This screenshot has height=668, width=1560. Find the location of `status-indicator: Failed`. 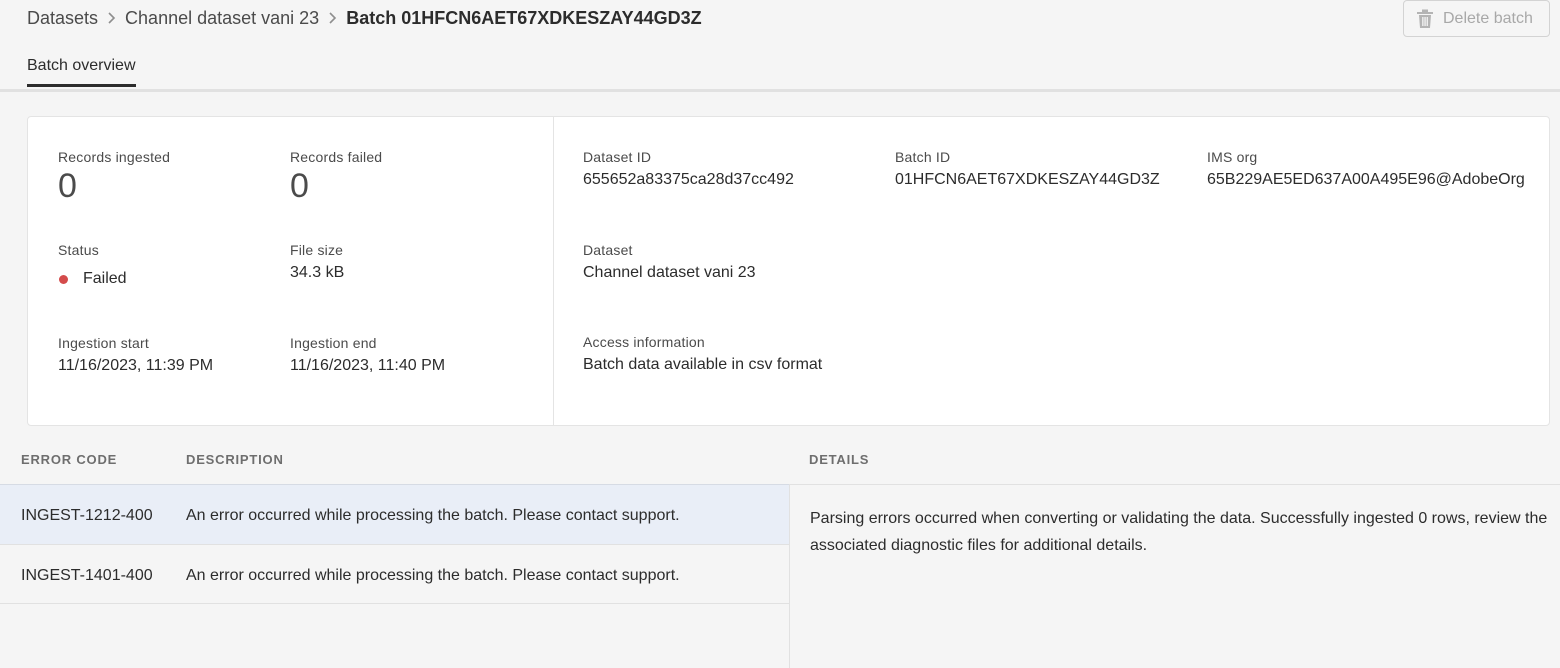

status-indicator: Failed is located at coordinates (92, 279).